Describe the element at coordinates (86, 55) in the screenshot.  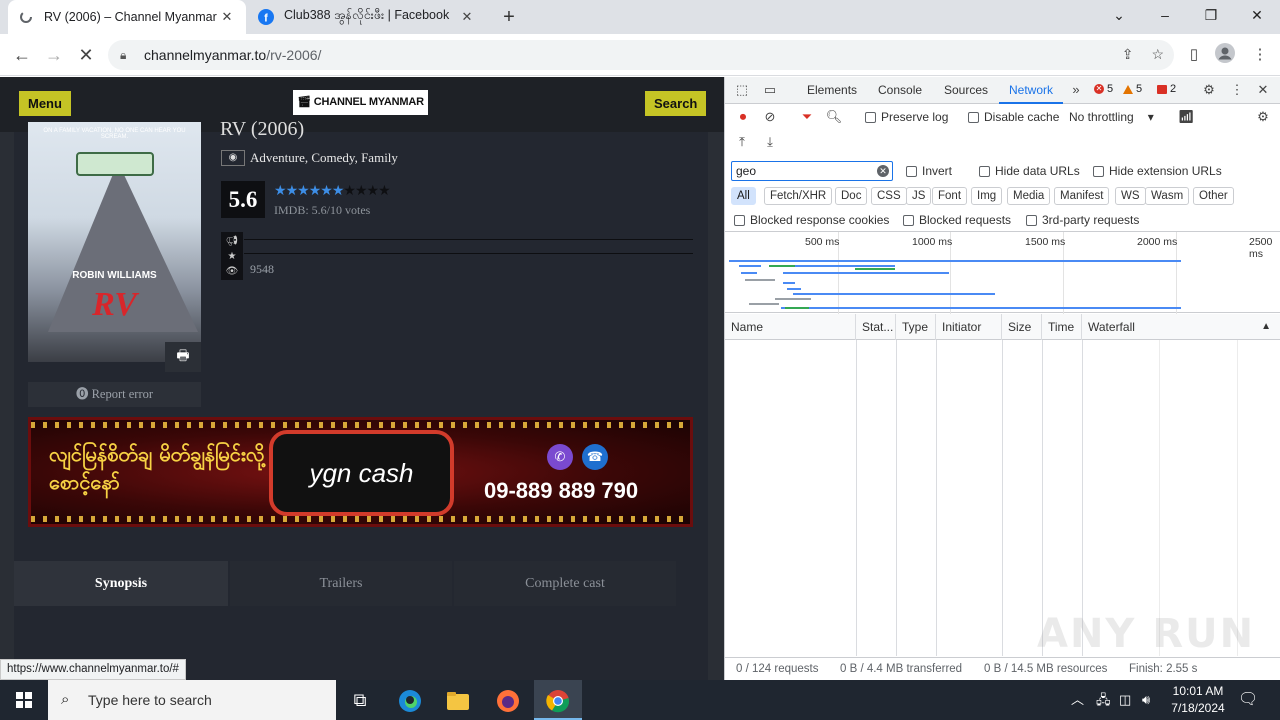
I see `stop-loading-icon: ✕` at that location.